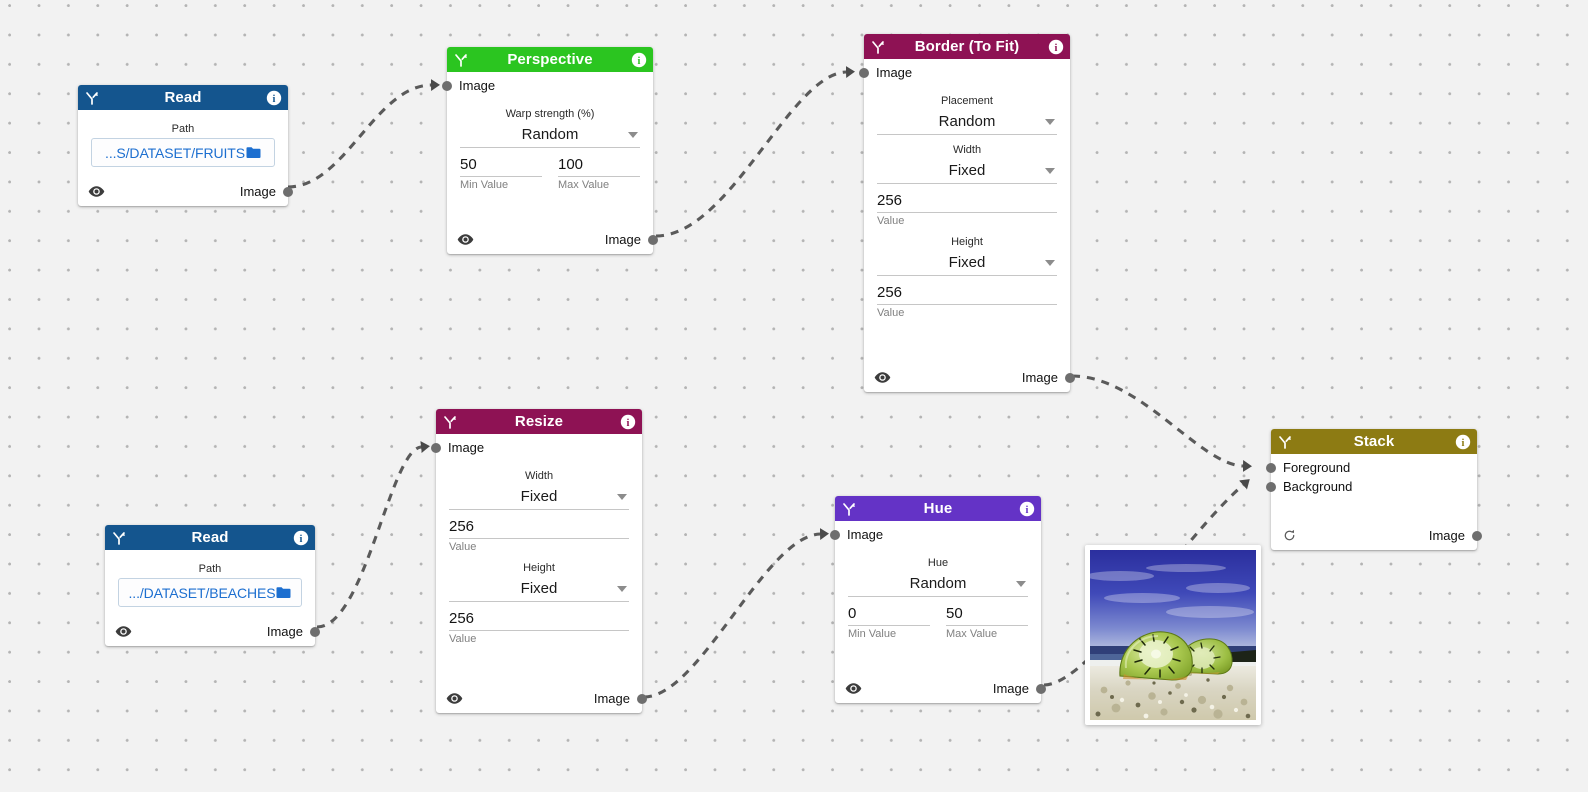 The height and width of the screenshot is (792, 1588). I want to click on max-value-label: Max Value, so click(584, 185).